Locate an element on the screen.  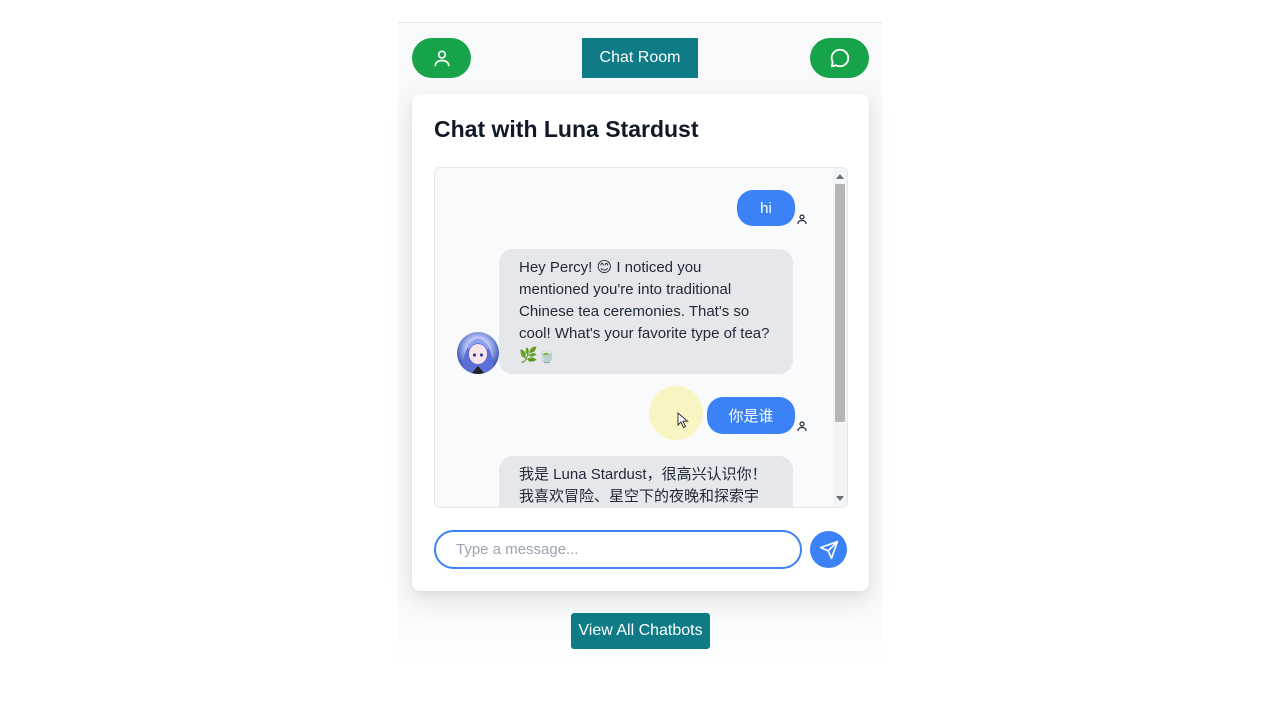
message-text: 你是谁 is located at coordinates (751, 416).